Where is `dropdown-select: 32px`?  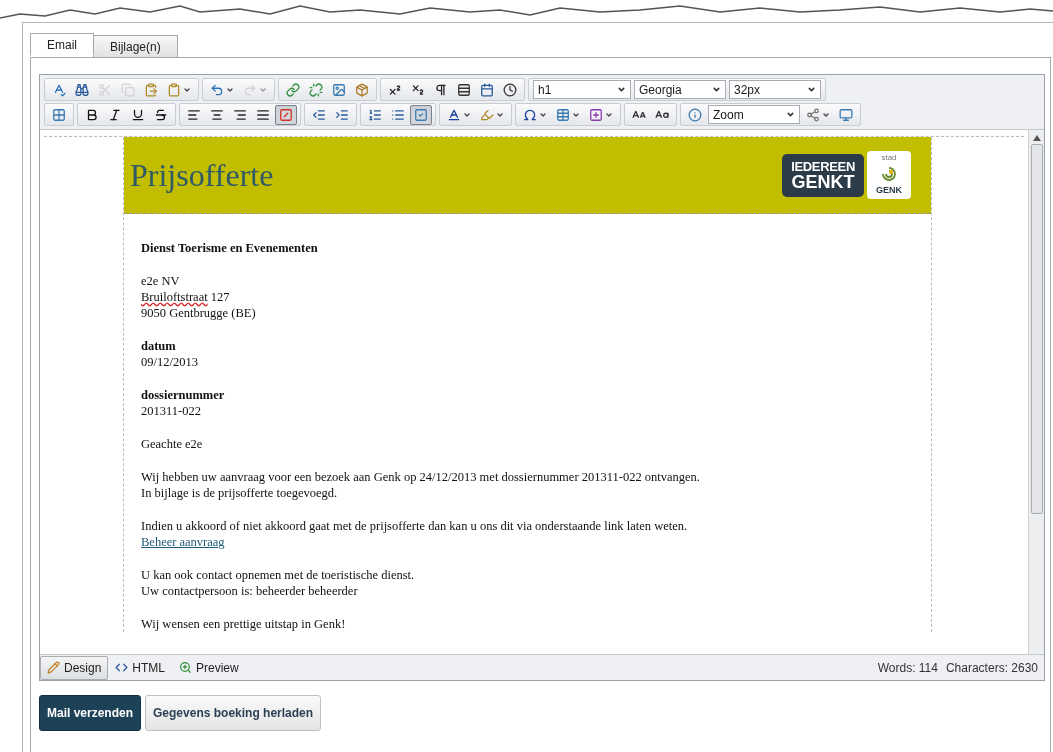
dropdown-select: 32px is located at coordinates (775, 89).